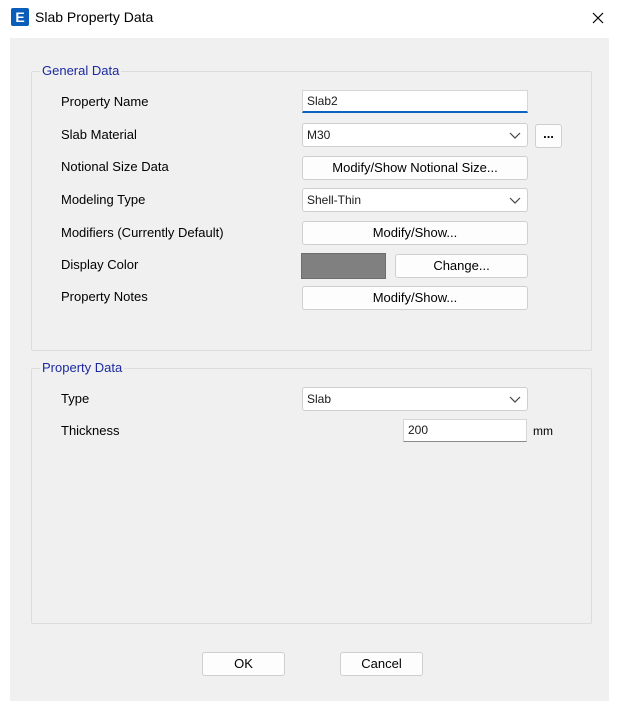 The height and width of the screenshot is (713, 621). I want to click on display-color-label: Display Color, so click(100, 264).